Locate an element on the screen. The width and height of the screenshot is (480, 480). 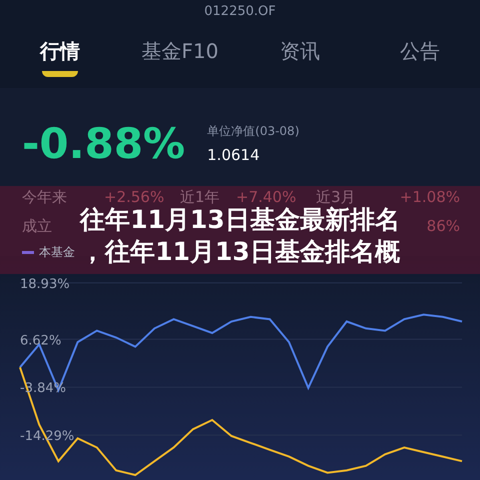
legend-label: 本基金 is located at coordinates (57, 252).